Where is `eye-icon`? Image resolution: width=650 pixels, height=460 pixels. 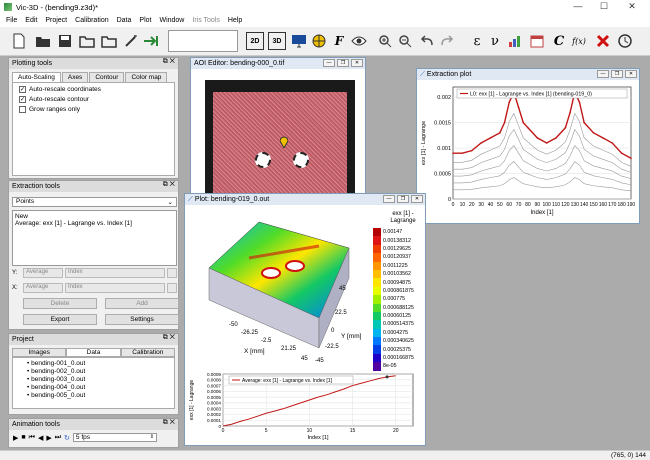 eye-icon is located at coordinates (359, 41).